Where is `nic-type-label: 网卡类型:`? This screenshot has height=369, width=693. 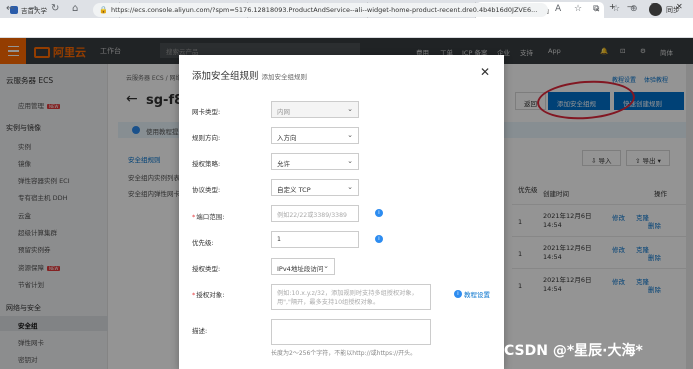 nic-type-label: 网卡类型: is located at coordinates (206, 112).